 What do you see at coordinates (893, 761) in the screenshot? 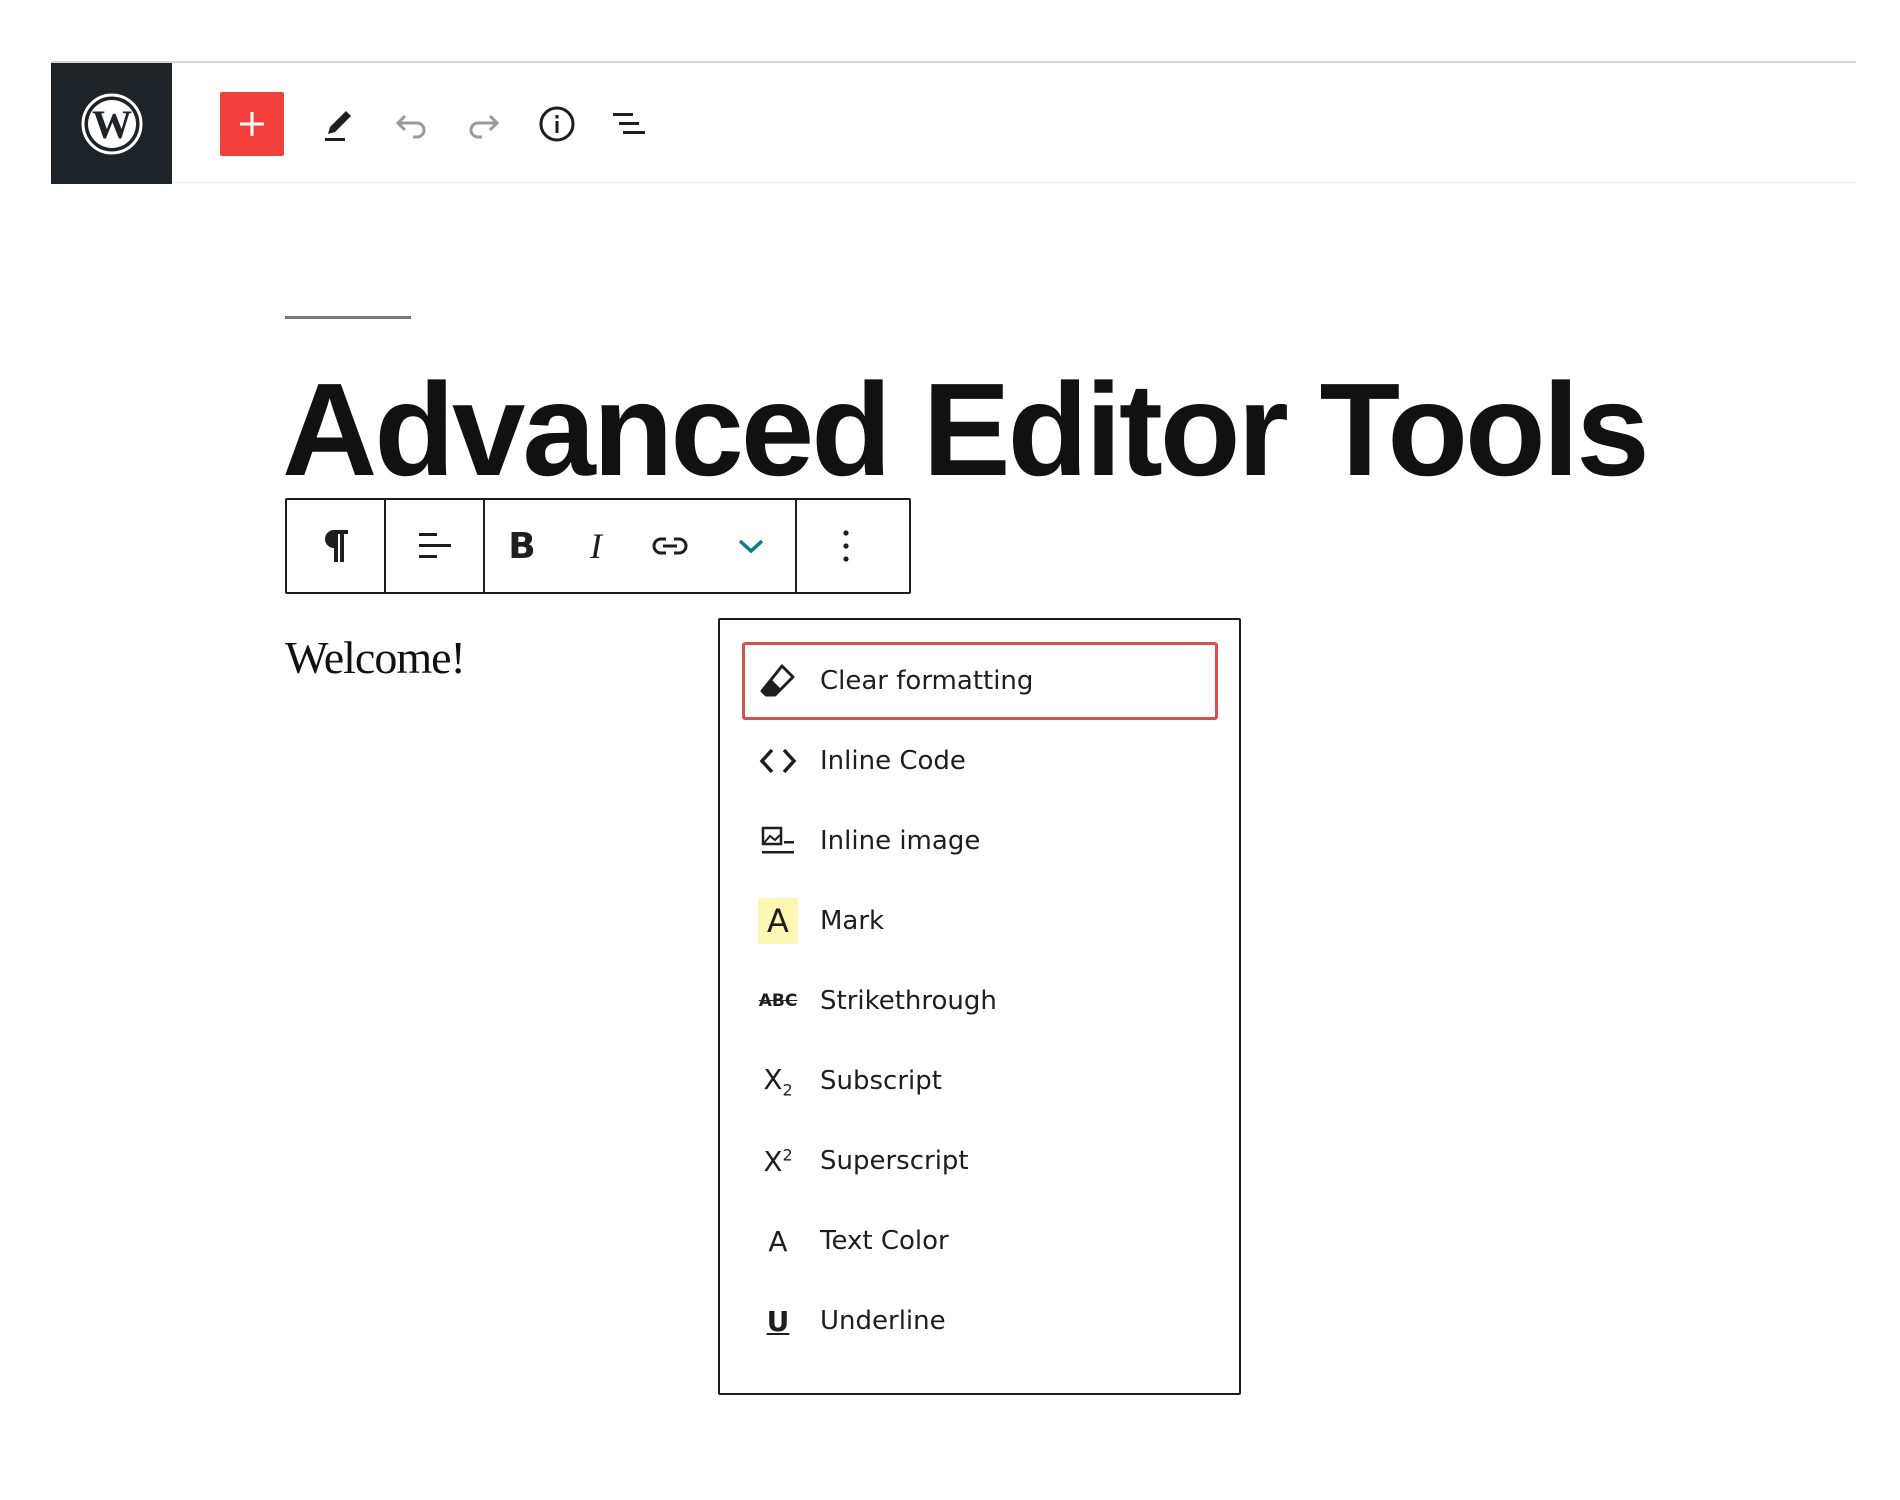
I see `menu-item-label: Inline Code` at bounding box center [893, 761].